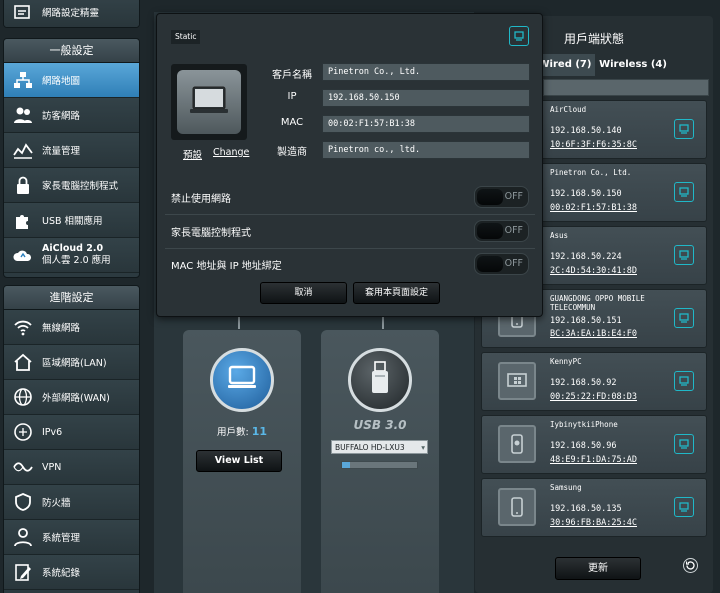  What do you see at coordinates (71, 537) in the screenshot?
I see `sidebar-item-admin-user: 系統管理` at bounding box center [71, 537].